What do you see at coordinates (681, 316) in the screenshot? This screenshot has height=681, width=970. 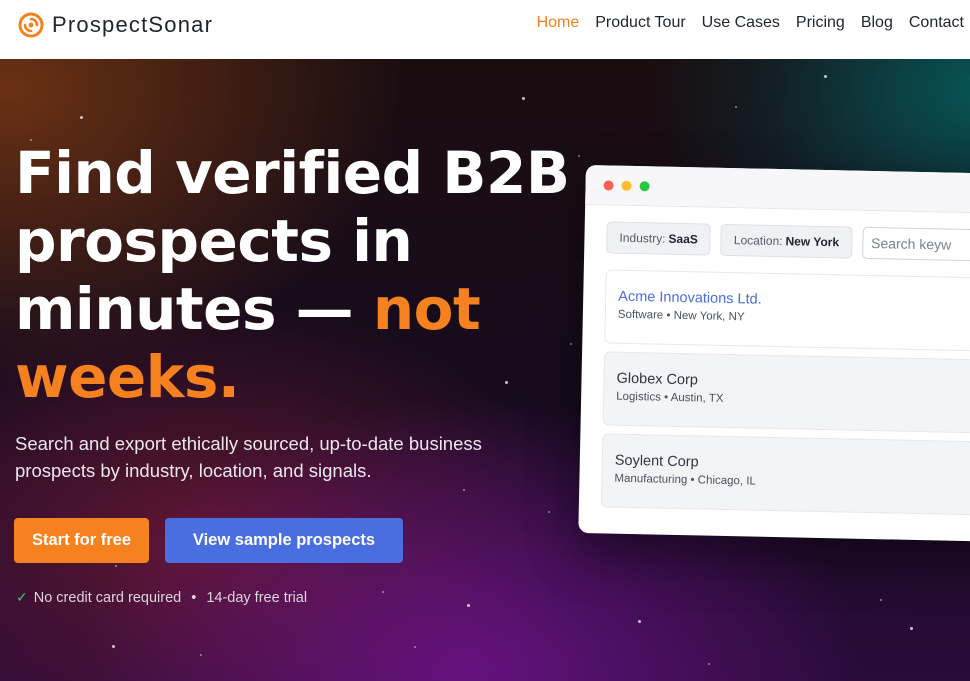 I see `company-meta: Software • New York, NY` at bounding box center [681, 316].